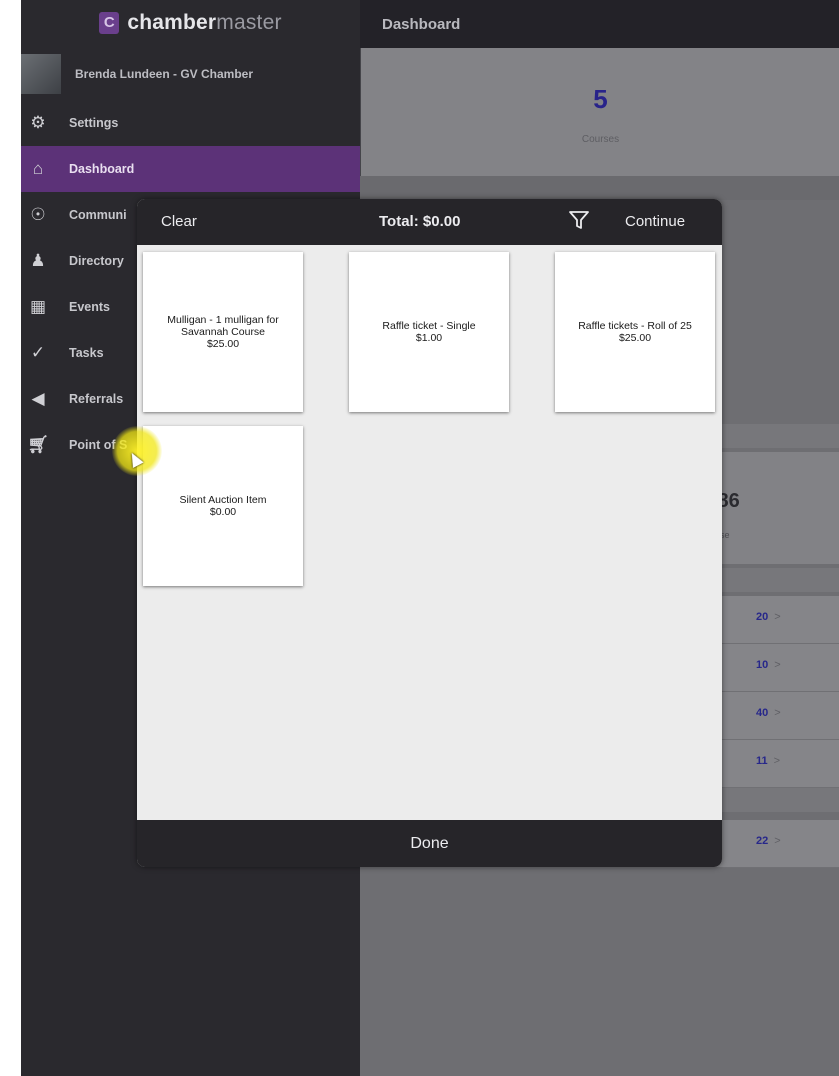 The width and height of the screenshot is (839, 1076). I want to click on brand-name: chambermaster, so click(204, 23).